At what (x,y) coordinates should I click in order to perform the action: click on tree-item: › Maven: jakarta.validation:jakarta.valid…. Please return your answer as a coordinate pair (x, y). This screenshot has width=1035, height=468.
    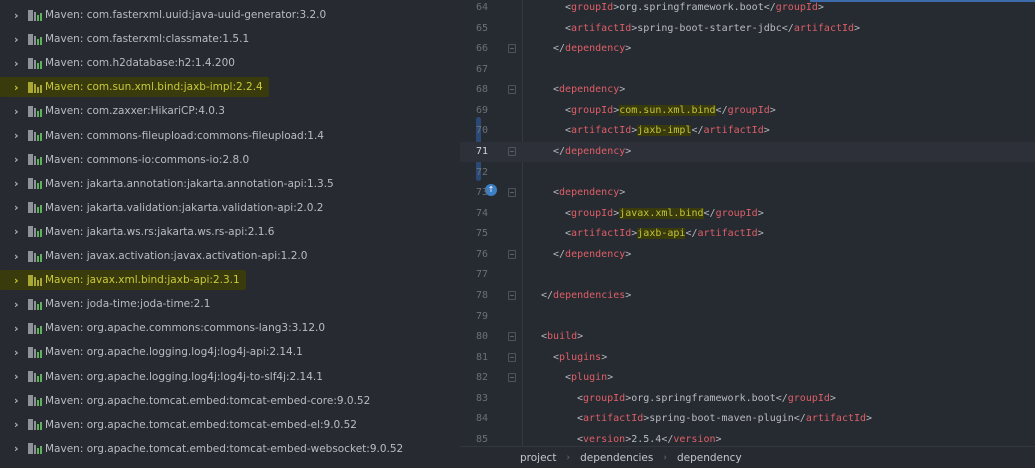
    Looking at the image, I should click on (161, 208).